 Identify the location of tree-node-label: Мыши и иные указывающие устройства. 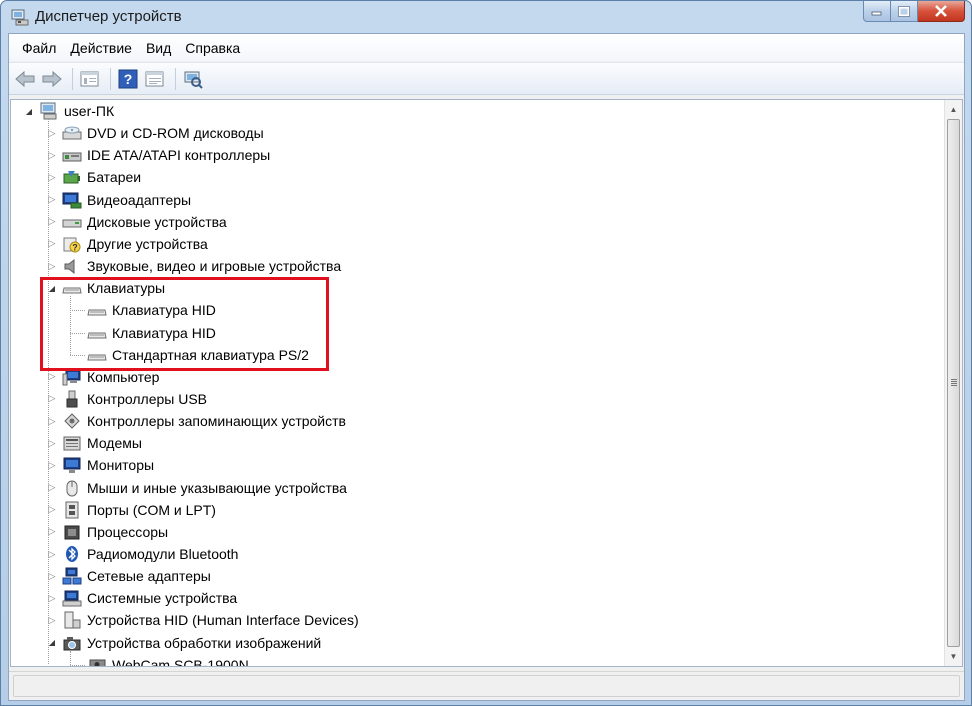
(217, 487).